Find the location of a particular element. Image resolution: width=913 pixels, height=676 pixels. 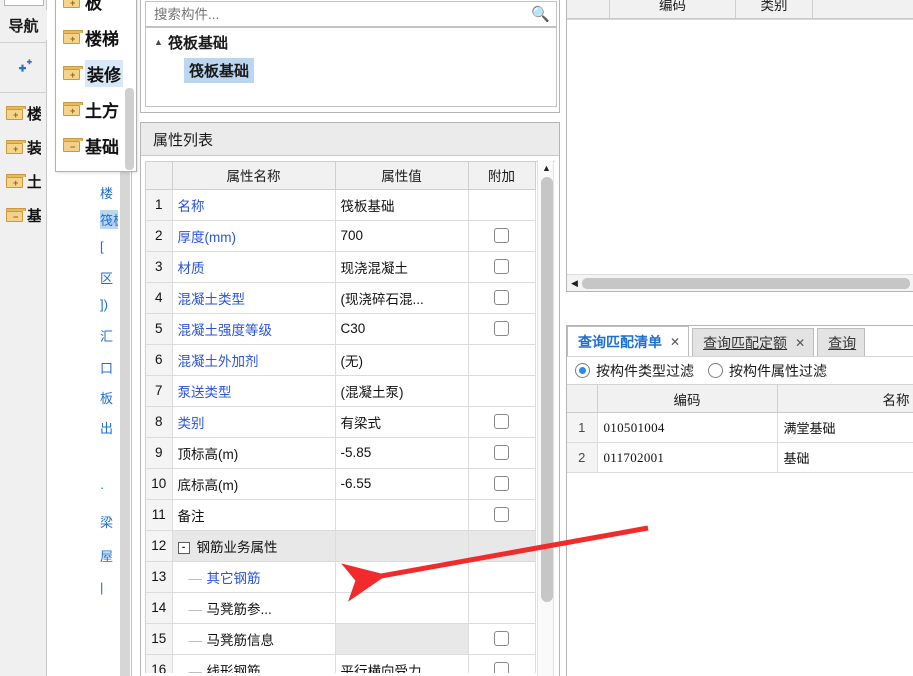

chevron-collapse-icon: ▲ is located at coordinates (161, 42).